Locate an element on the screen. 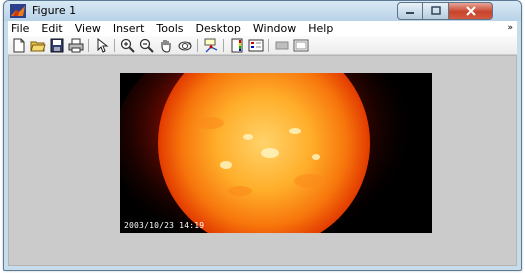 The height and width of the screenshot is (273, 525). hide-plot-tools-icon is located at coordinates (282, 45).